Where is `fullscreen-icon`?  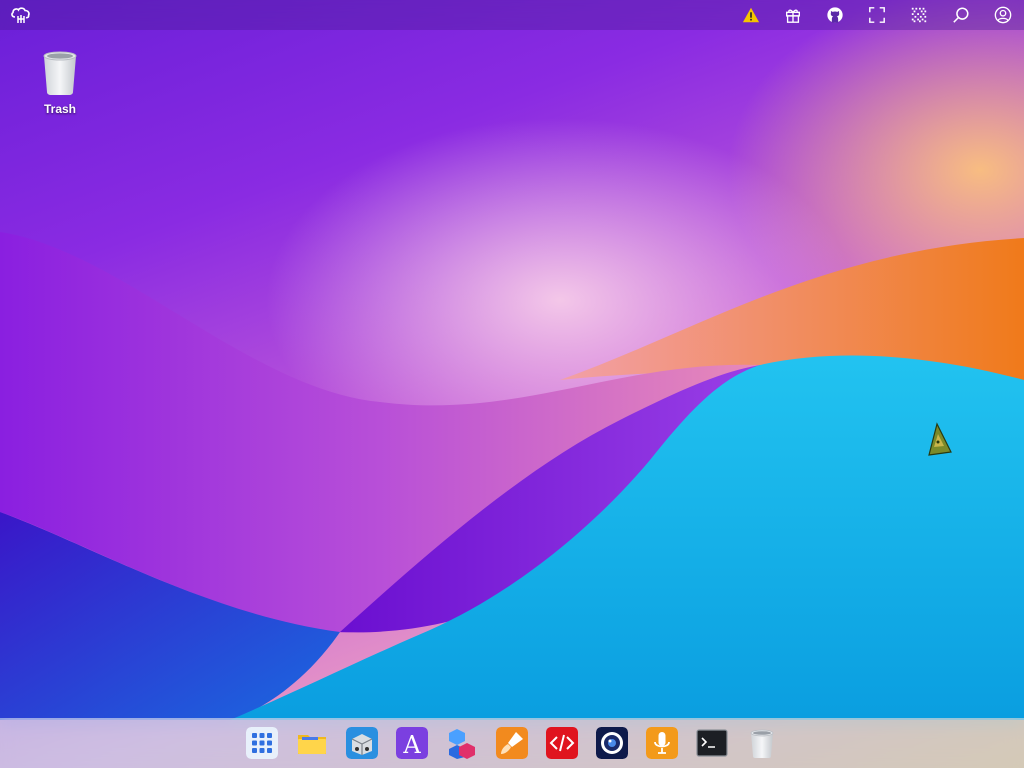
fullscreen-icon is located at coordinates (877, 15).